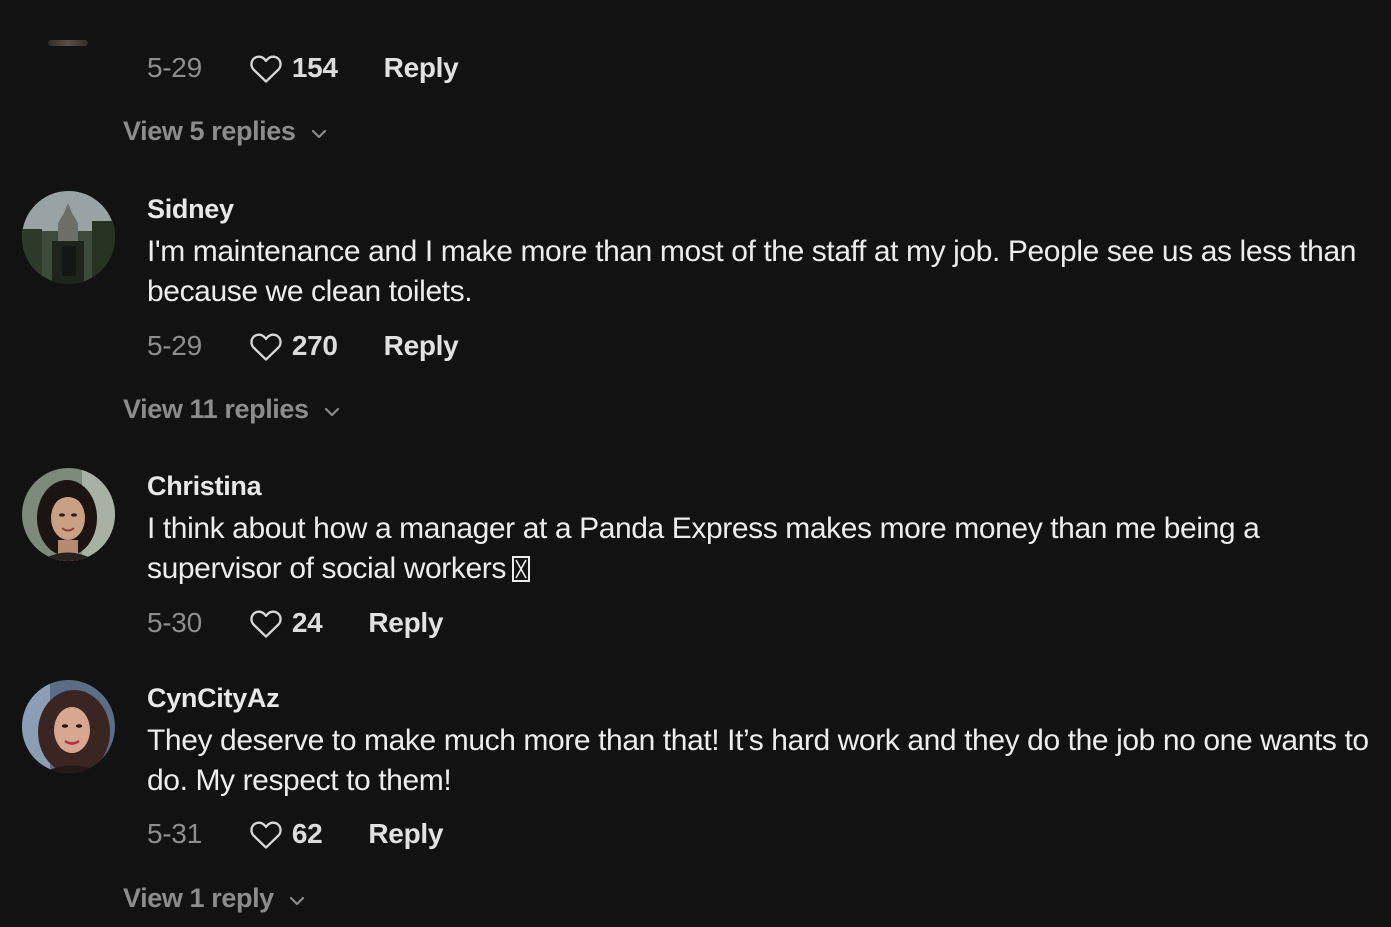  I want to click on likes-count: 62, so click(307, 833).